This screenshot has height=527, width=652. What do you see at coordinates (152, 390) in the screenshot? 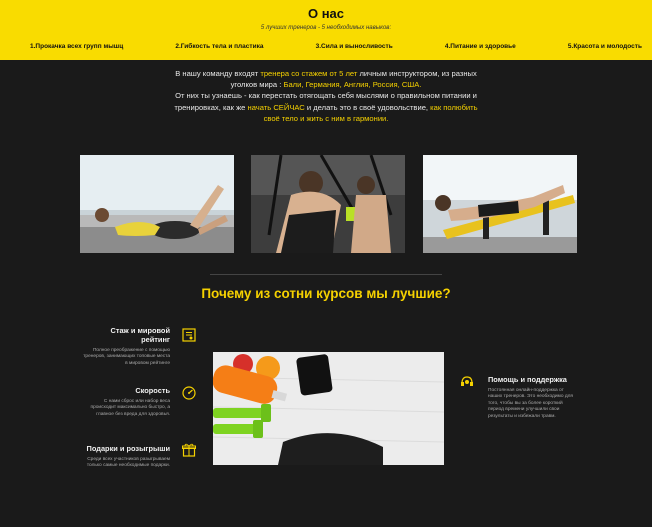
I see `feature-title: Скорость` at bounding box center [152, 390].